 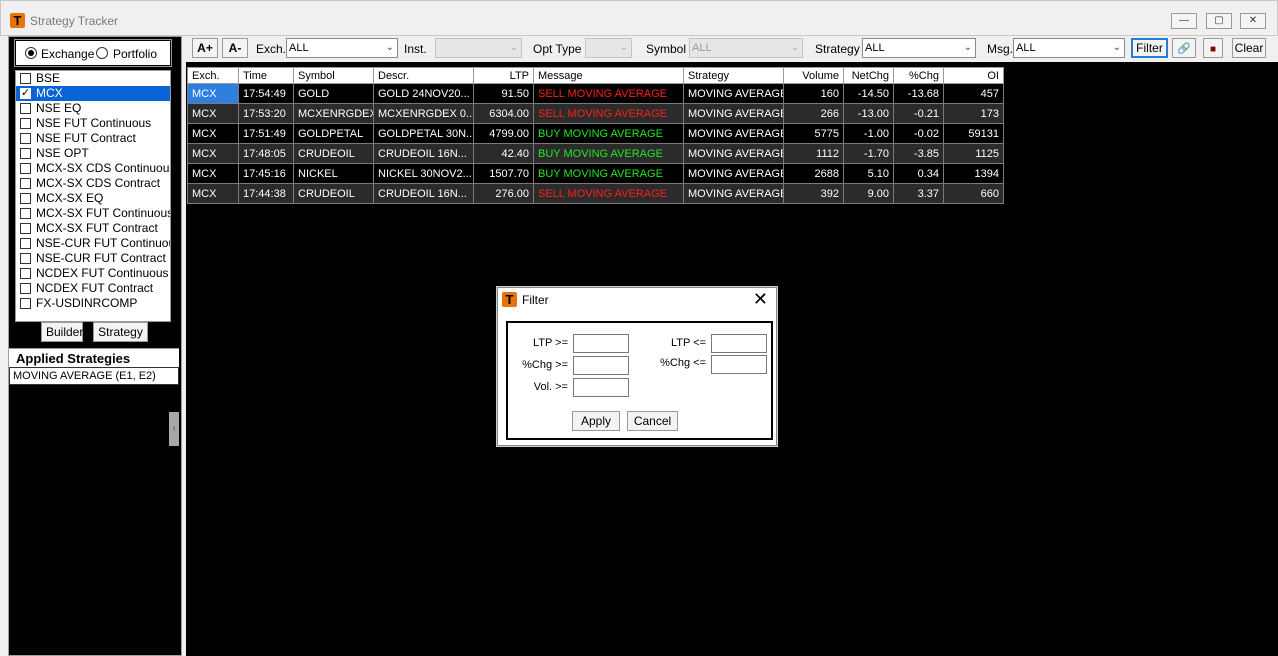 What do you see at coordinates (93, 198) in the screenshot?
I see `exchange-item: MCX-SX EQ` at bounding box center [93, 198].